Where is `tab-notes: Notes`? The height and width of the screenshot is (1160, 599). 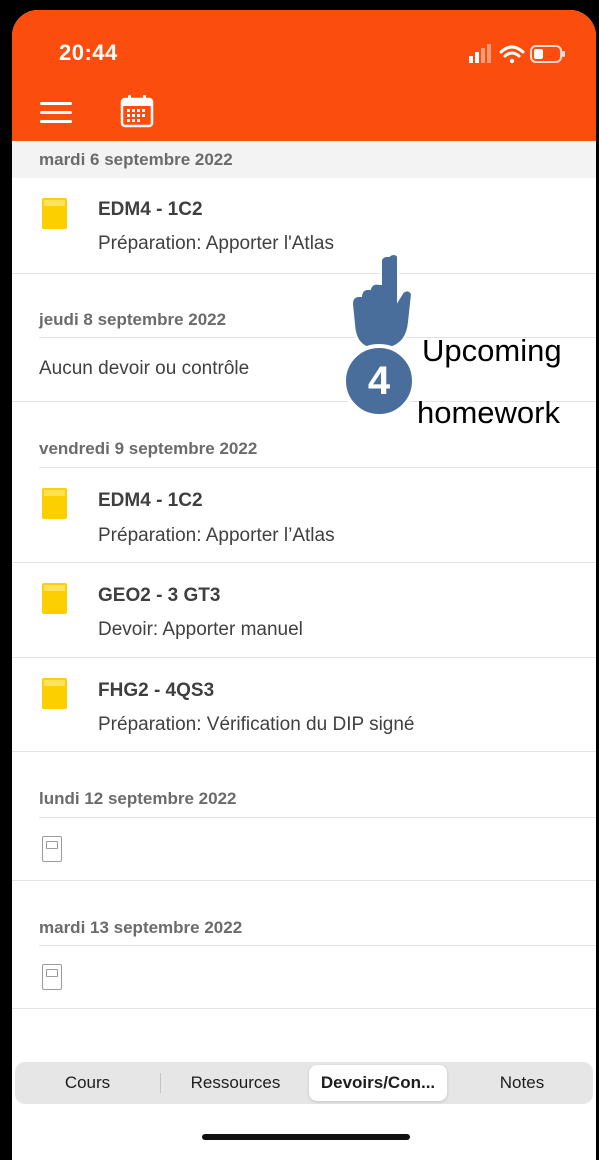
tab-notes: Notes is located at coordinates (522, 1083).